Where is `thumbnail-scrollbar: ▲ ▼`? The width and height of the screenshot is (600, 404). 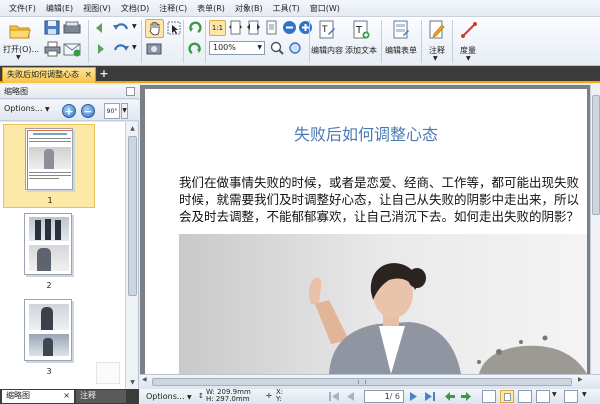
thumbnail-scrollbar: ▲ ▼ is located at coordinates (131, 255).